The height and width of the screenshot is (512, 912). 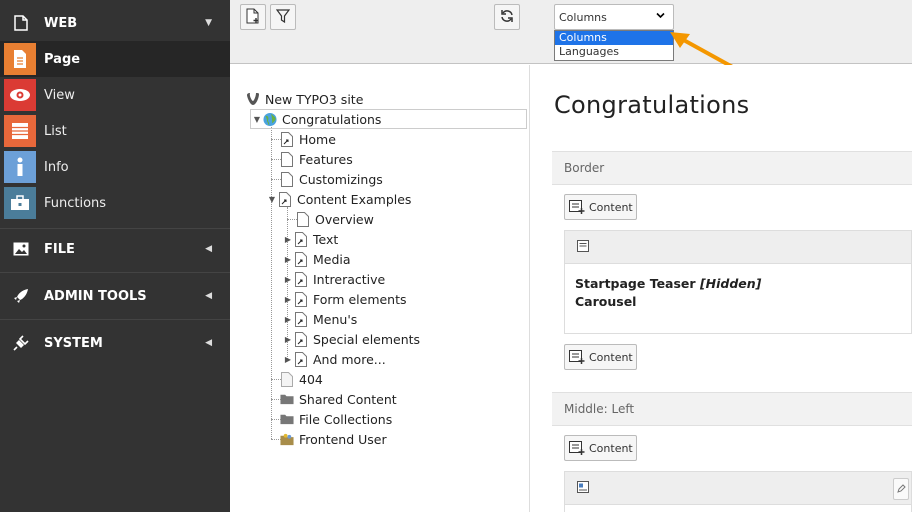 I want to click on module-view: View, so click(x=115, y=95).